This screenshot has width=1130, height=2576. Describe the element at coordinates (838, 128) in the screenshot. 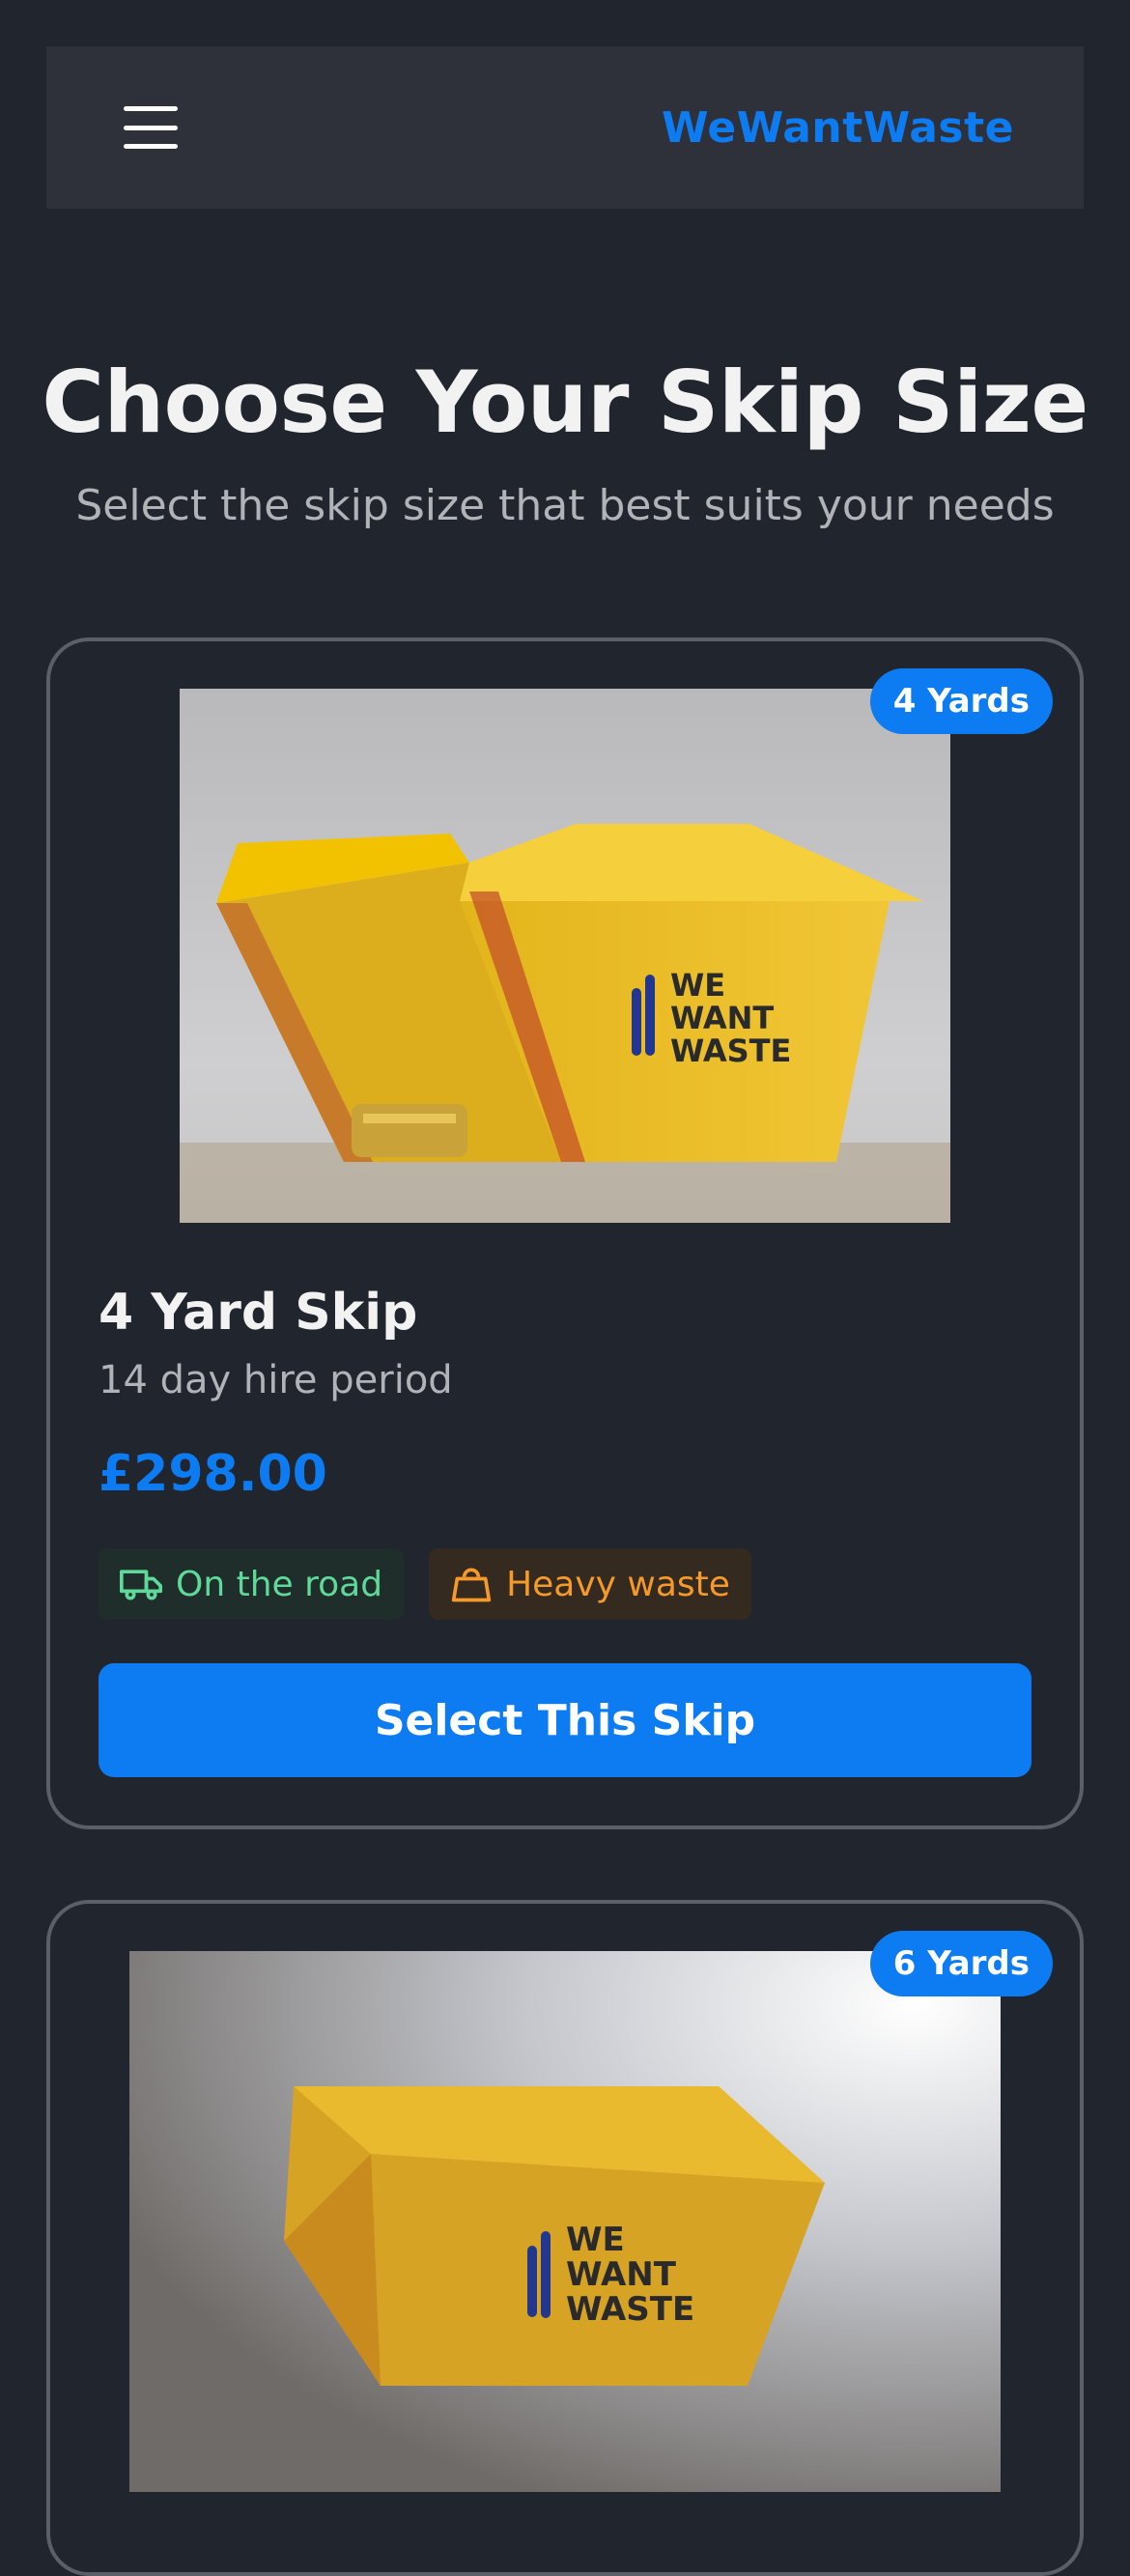

I see `brand-logo-text: WeWantWaste` at that location.